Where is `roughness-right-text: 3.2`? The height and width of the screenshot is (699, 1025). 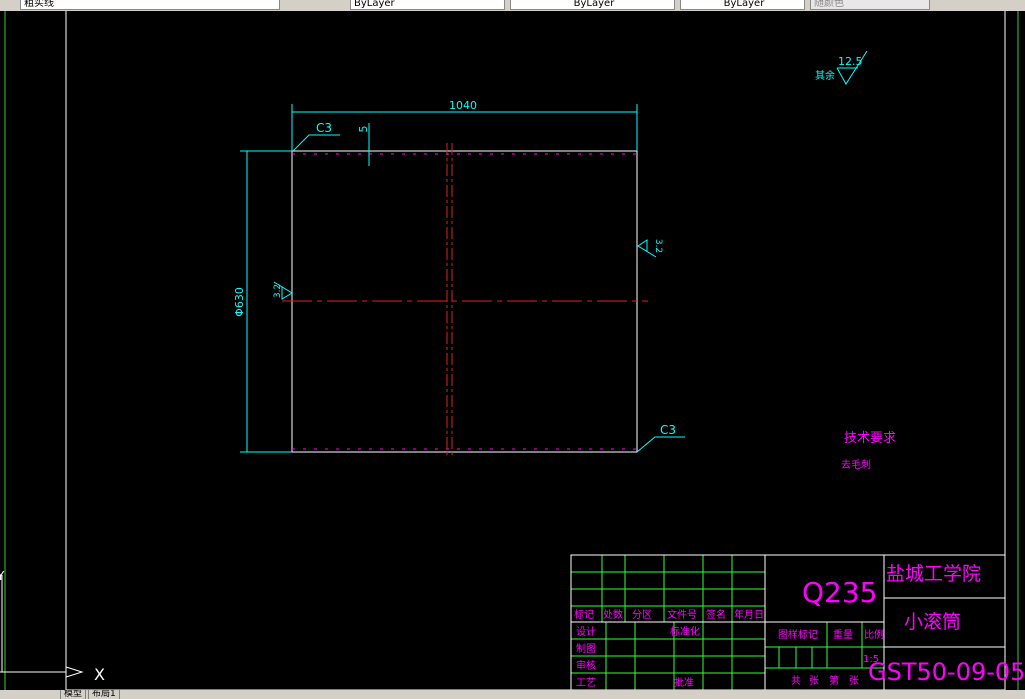
roughness-right-text: 3.2 is located at coordinates (658, 246).